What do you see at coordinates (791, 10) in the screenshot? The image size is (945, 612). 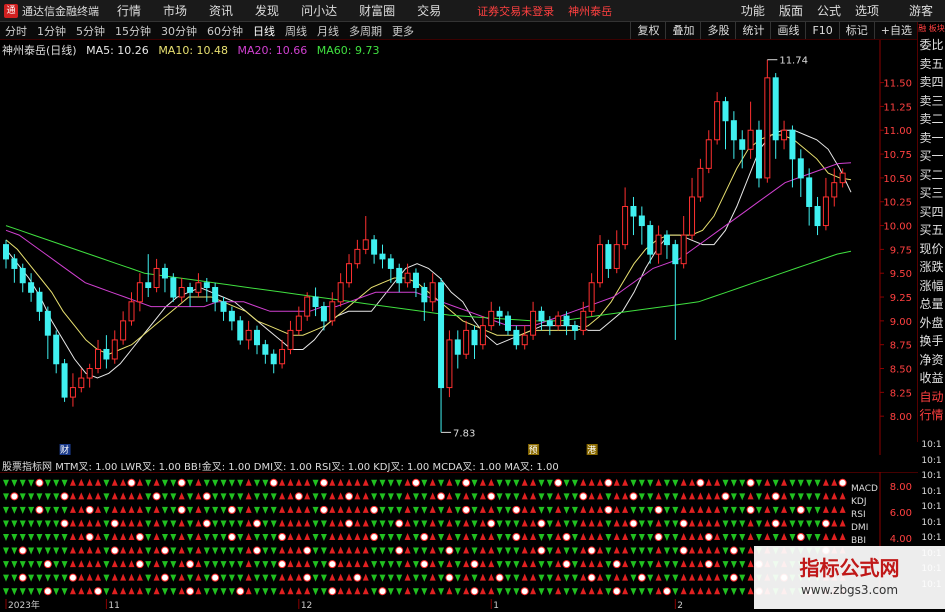 I see `right-menu-item-1: 版面` at bounding box center [791, 10].